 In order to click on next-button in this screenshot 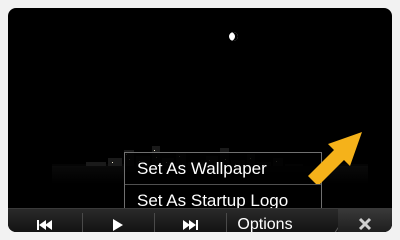, I will do `click(190, 220)`.